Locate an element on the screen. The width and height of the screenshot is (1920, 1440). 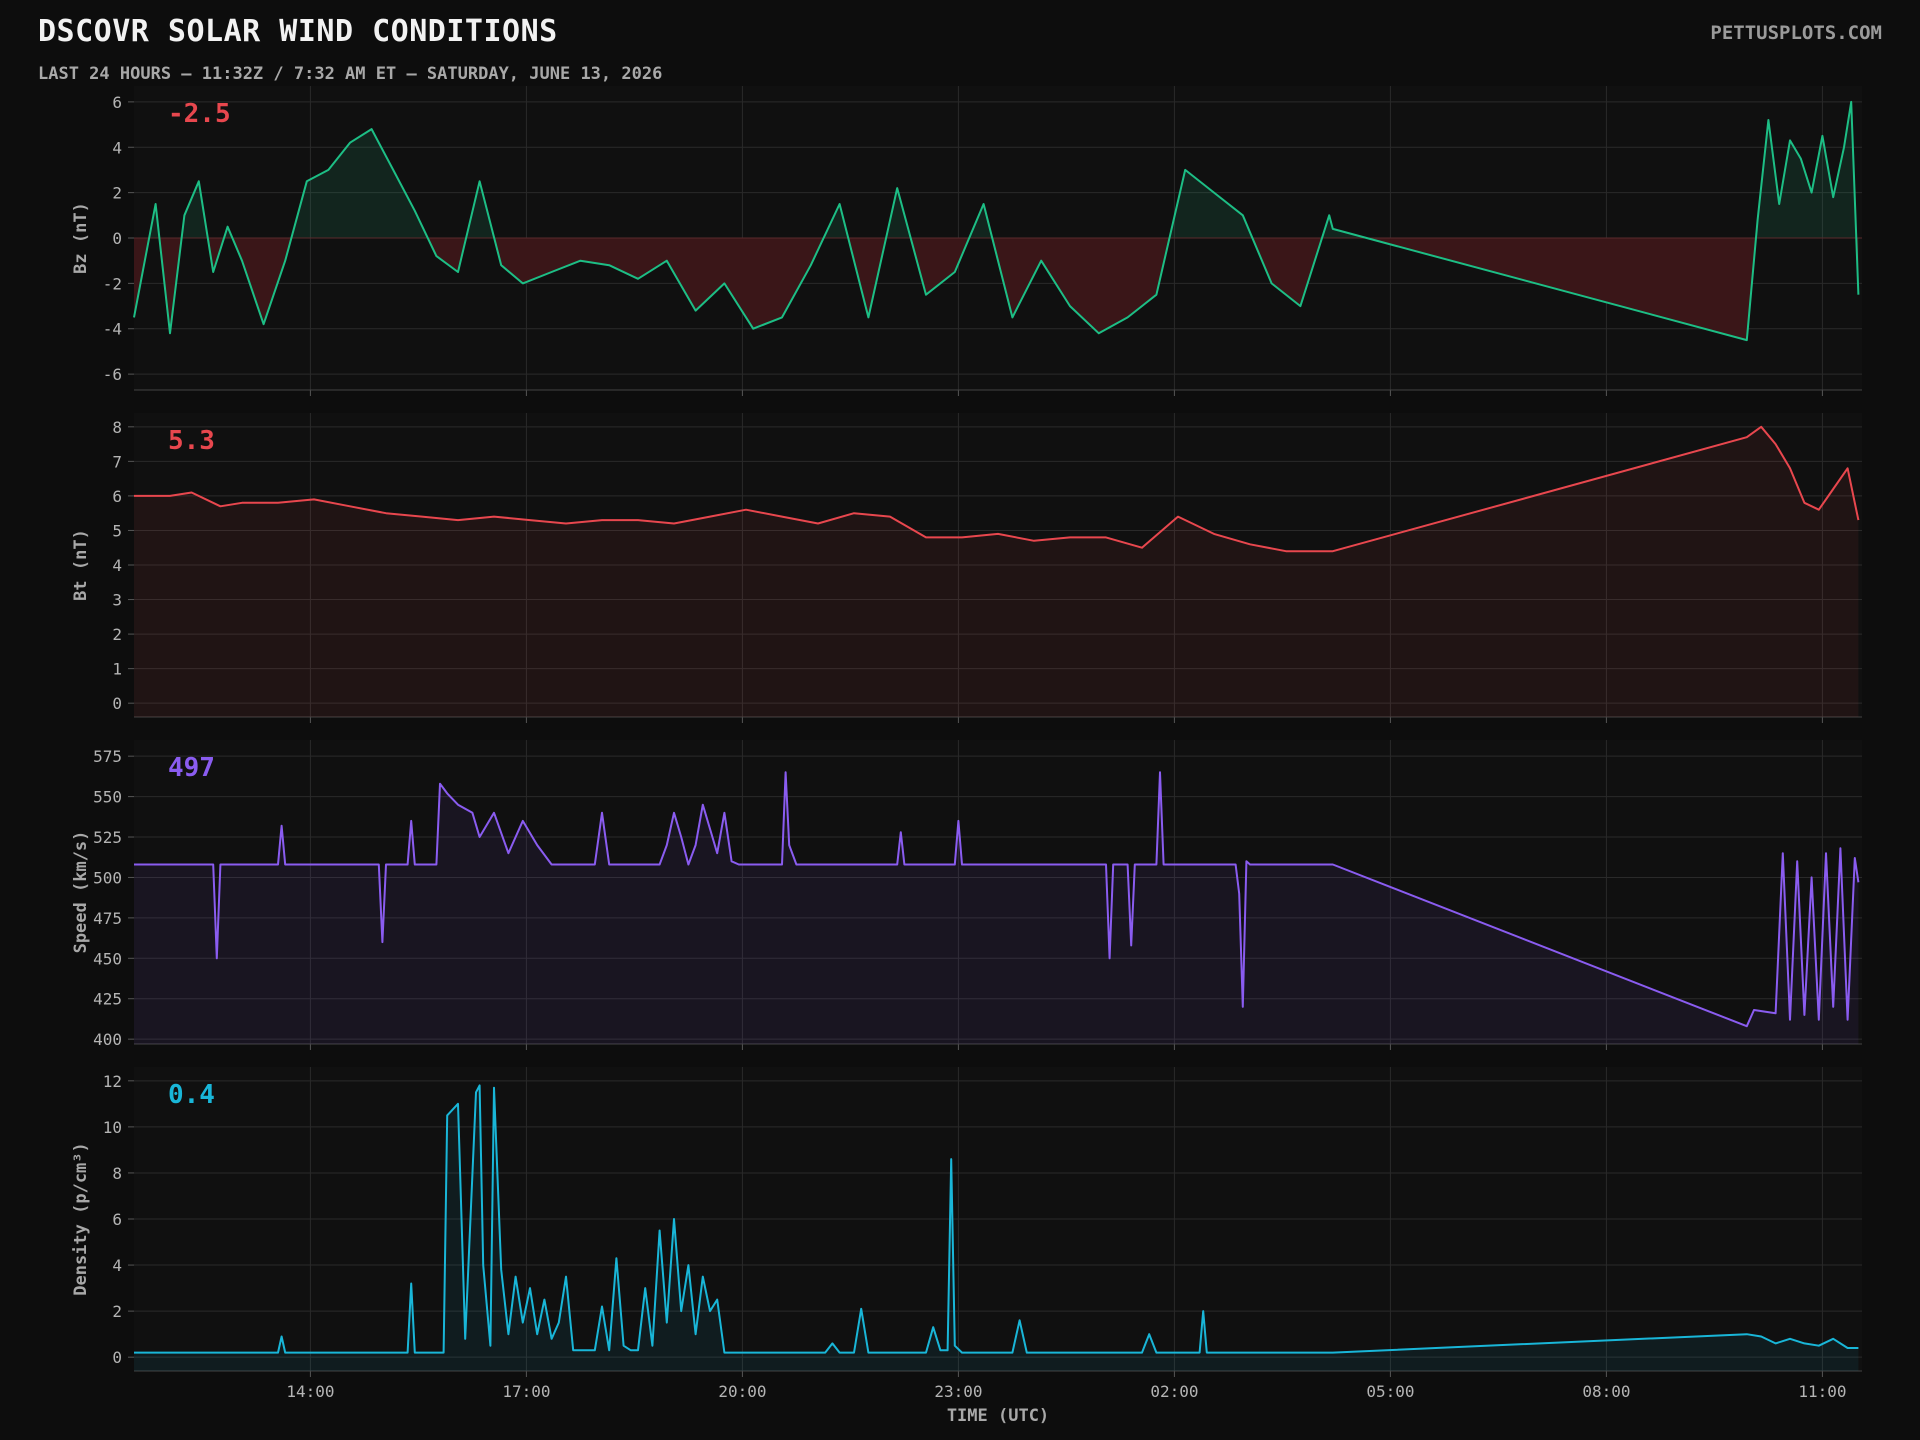
speed-ytick-label: 425 is located at coordinates (107, 999).